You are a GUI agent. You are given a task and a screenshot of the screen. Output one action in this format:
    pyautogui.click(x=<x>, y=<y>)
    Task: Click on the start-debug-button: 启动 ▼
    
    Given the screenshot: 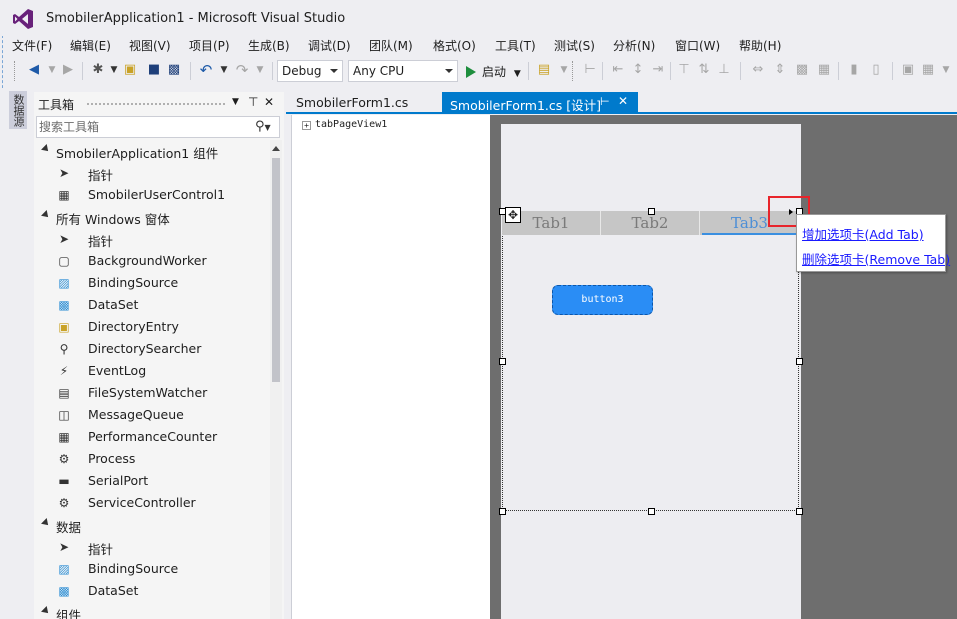 What is the action you would take?
    pyautogui.click(x=493, y=71)
    